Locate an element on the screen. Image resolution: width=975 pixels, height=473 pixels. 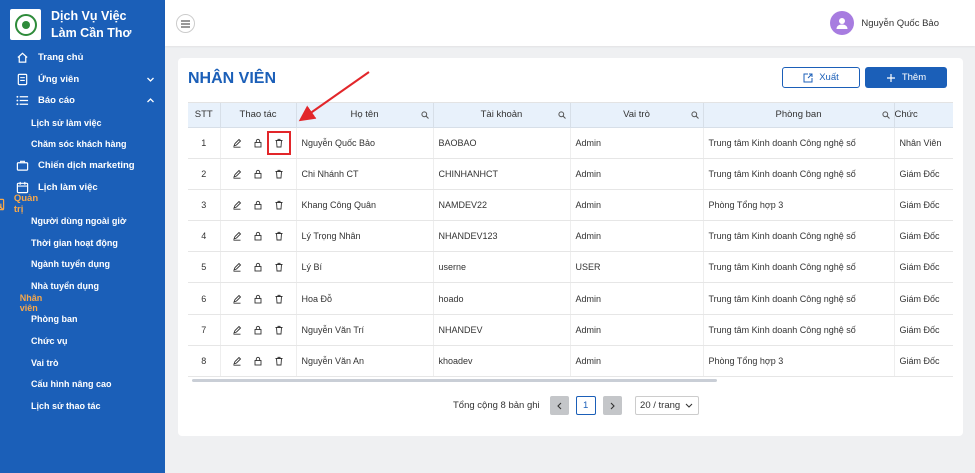
sidebar-item-bao-cao: Báo cáo is located at coordinates (82, 101).